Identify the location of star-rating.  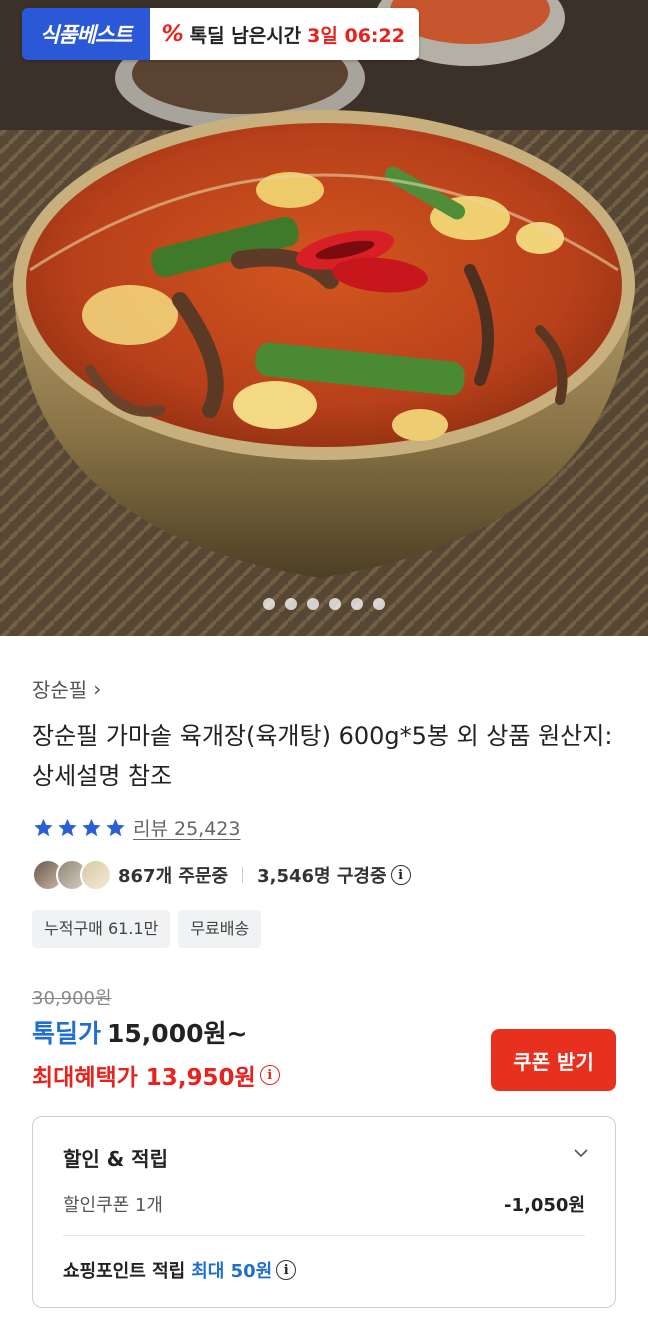
(79, 828).